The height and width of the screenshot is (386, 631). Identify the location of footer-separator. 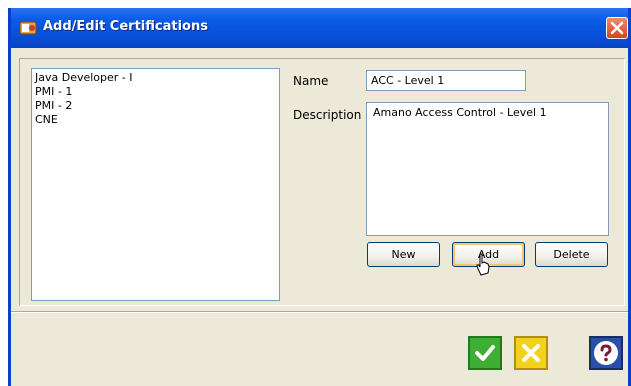
(319, 312).